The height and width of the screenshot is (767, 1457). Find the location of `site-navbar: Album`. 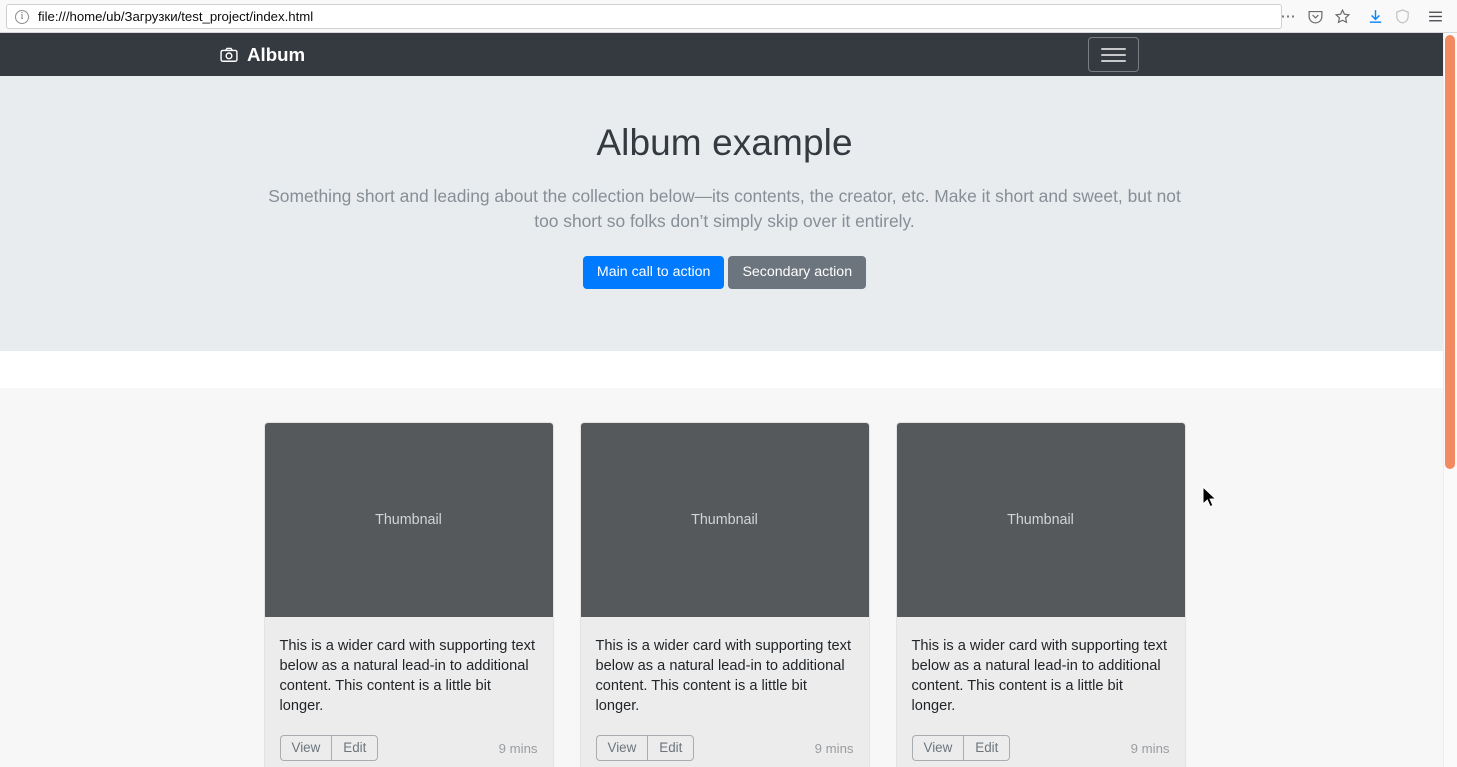

site-navbar: Album is located at coordinates (724, 54).